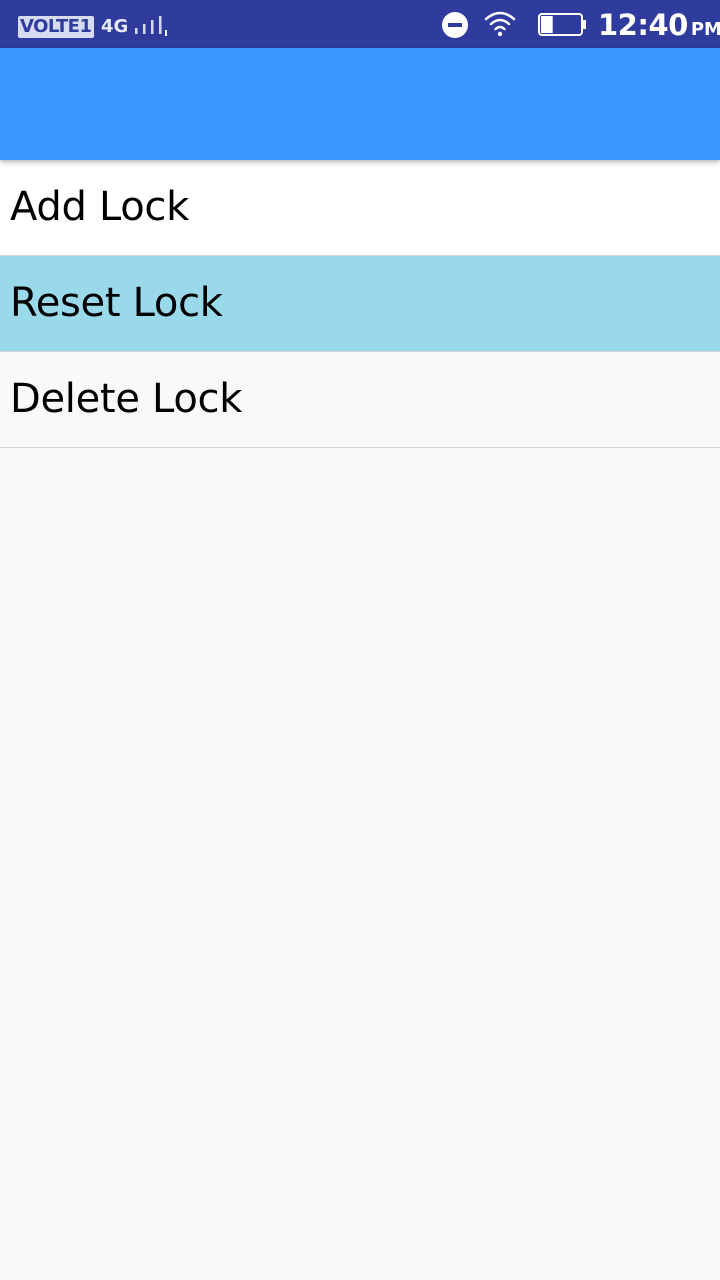  Describe the element at coordinates (360, 400) in the screenshot. I see `menu-item-delete-lock: Delete Lock` at that location.